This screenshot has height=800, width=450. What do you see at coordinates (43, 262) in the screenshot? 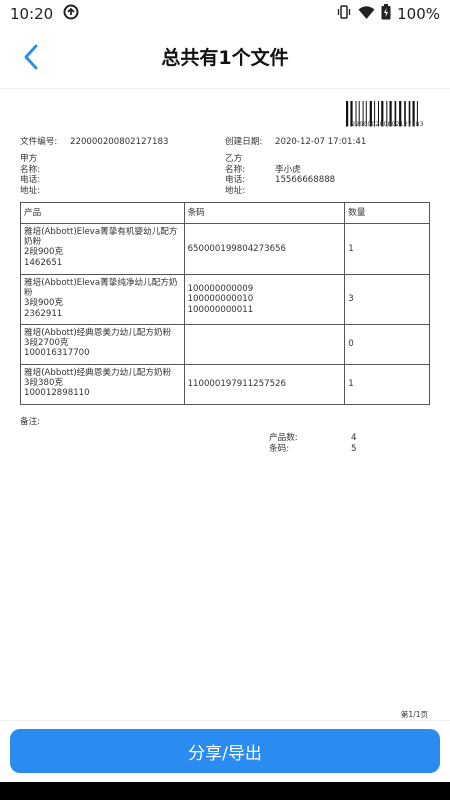
I see `product-line: 1462651` at bounding box center [43, 262].